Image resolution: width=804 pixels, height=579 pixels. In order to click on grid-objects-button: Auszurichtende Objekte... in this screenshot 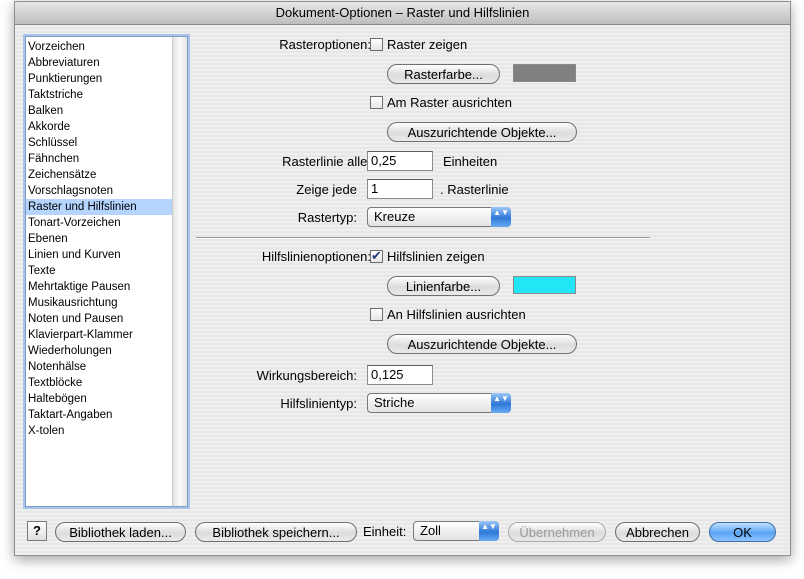, I will do `click(482, 132)`.